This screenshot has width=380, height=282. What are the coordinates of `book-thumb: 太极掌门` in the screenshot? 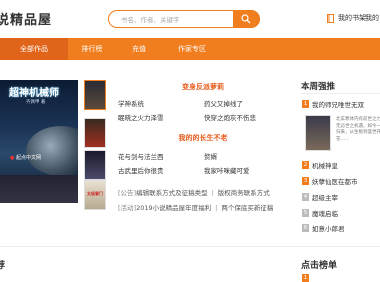 It's located at (95, 195).